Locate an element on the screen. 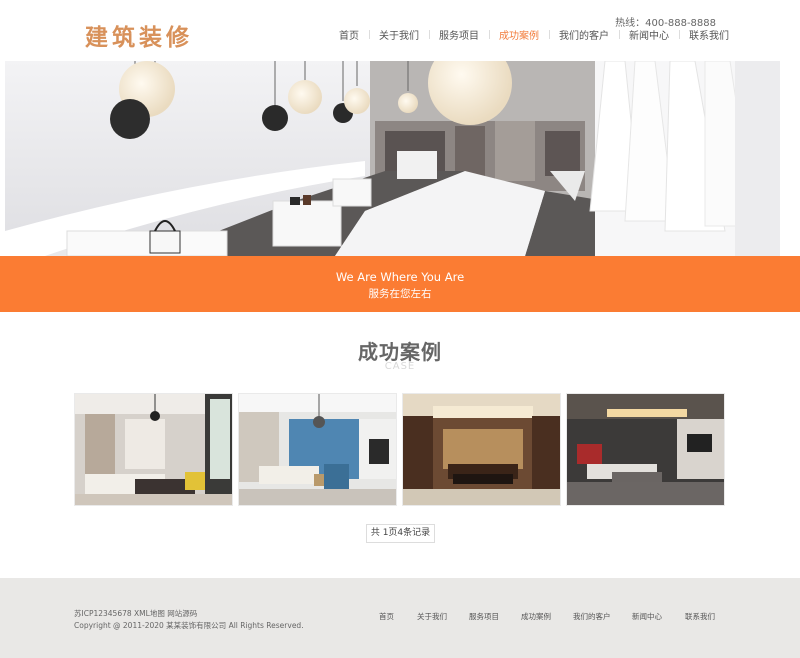 This screenshot has width=800, height=658. nav-item-news: 新闻中心 is located at coordinates (649, 34).